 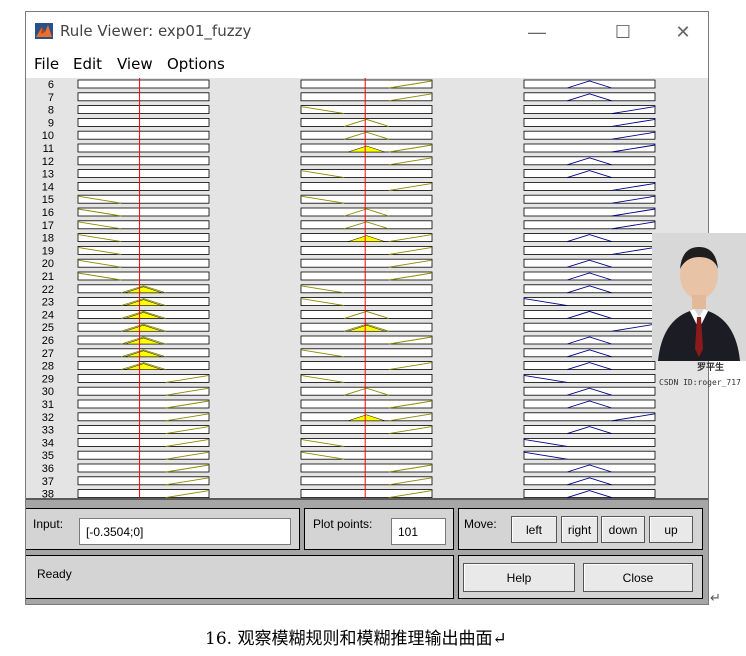 I want to click on plot-points-field: 101, so click(x=418, y=531).